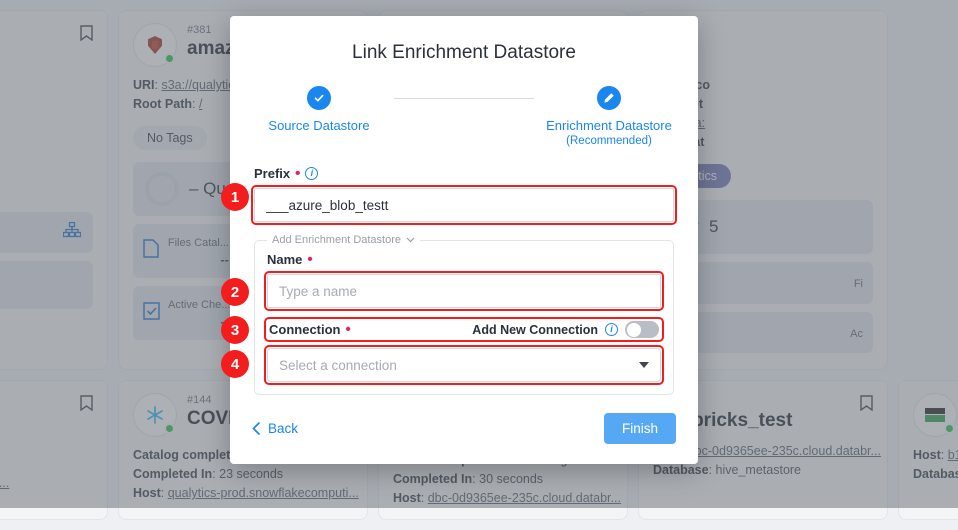 The height and width of the screenshot is (530, 958). I want to click on check-icon, so click(319, 98).